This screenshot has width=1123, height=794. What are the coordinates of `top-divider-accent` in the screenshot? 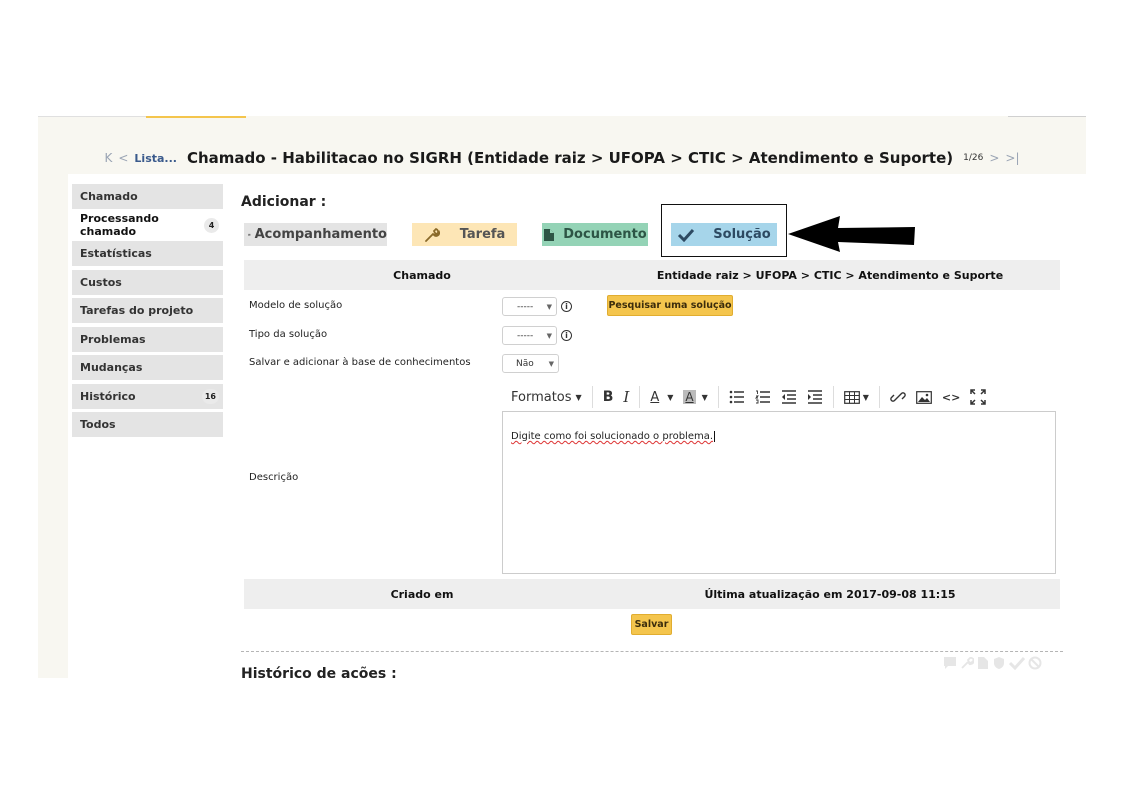 It's located at (196, 117).